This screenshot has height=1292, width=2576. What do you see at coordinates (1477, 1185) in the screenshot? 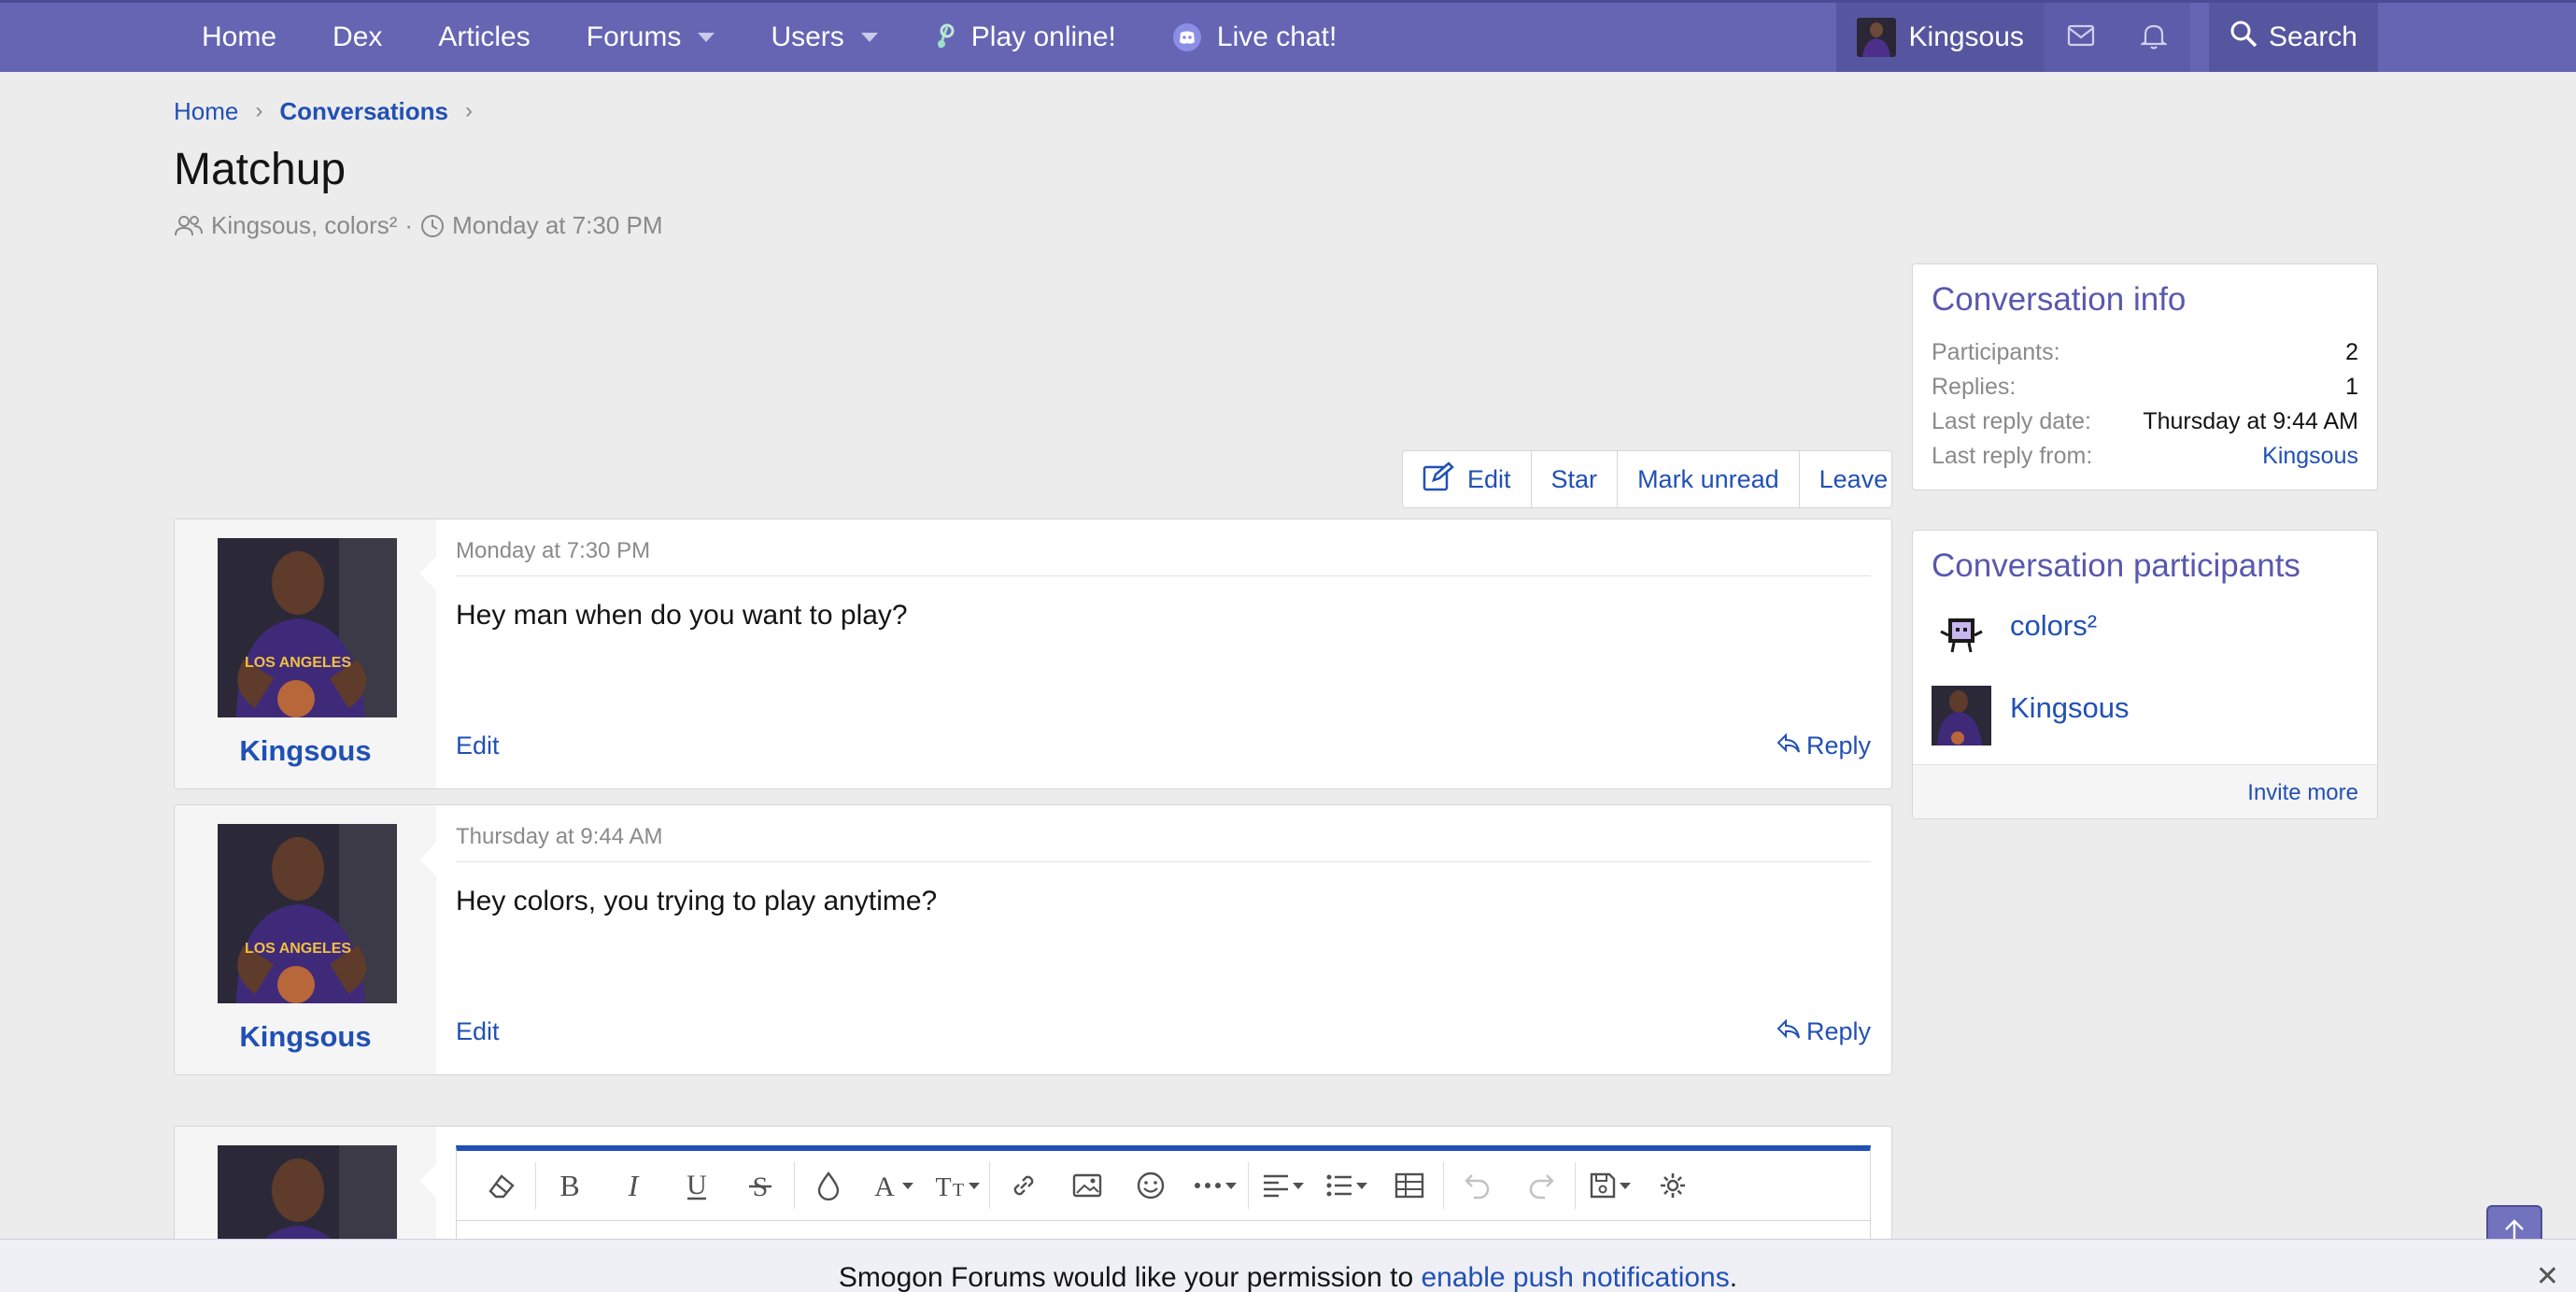
I see `undo-icon` at bounding box center [1477, 1185].